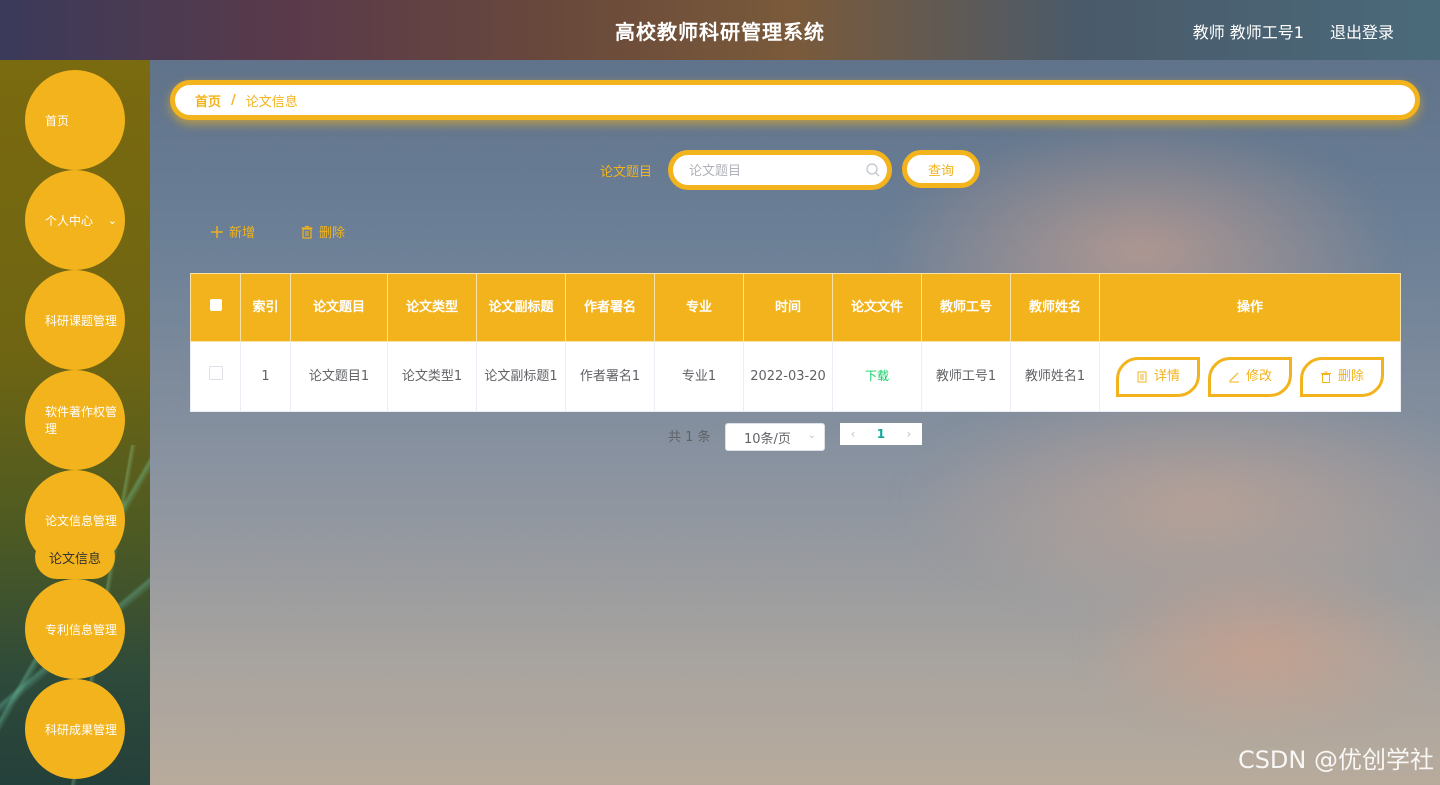 The width and height of the screenshot is (1440, 785). I want to click on add-button-label: 新增, so click(242, 233).